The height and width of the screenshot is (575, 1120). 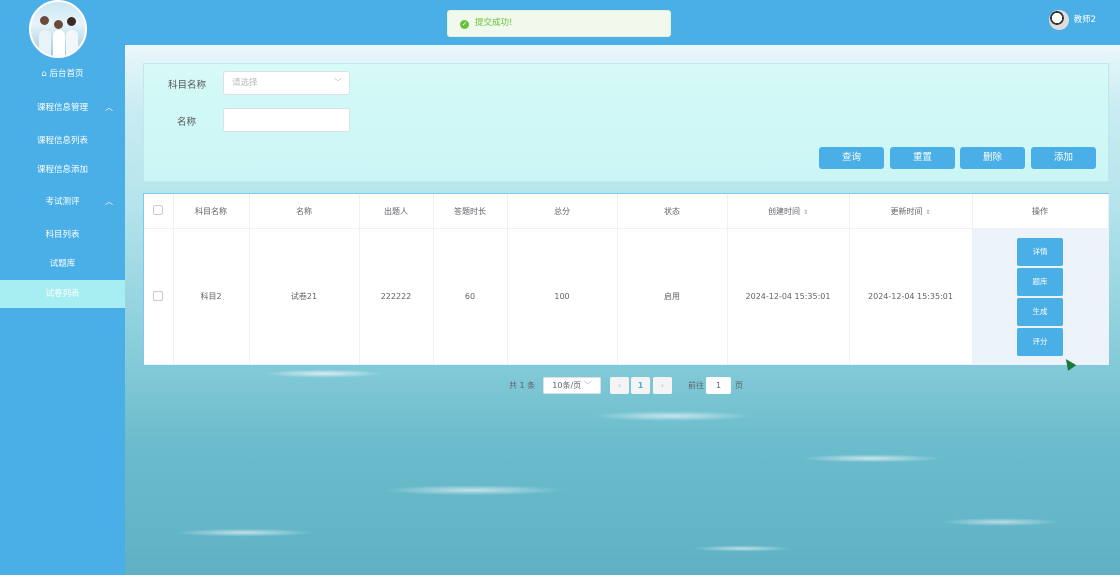 I want to click on subject-select: 请选择 ﹀, so click(x=286, y=83).